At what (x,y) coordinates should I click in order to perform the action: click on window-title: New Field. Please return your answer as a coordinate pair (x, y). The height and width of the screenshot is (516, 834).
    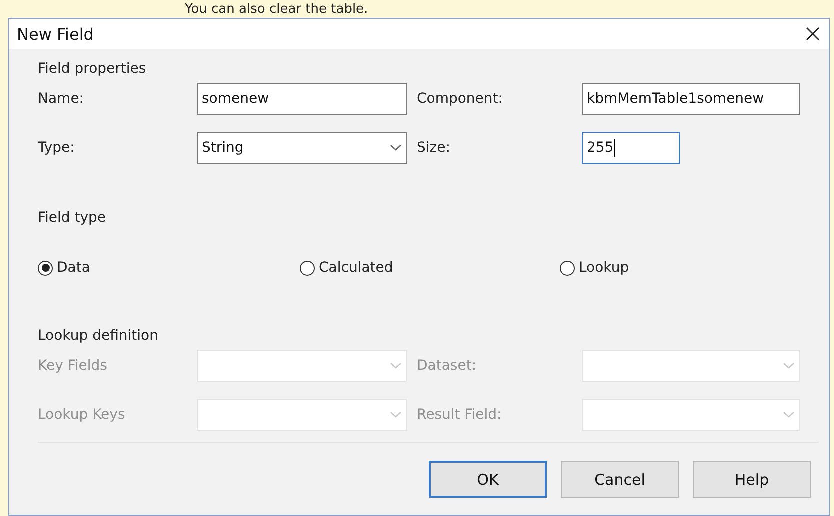
    Looking at the image, I should click on (55, 34).